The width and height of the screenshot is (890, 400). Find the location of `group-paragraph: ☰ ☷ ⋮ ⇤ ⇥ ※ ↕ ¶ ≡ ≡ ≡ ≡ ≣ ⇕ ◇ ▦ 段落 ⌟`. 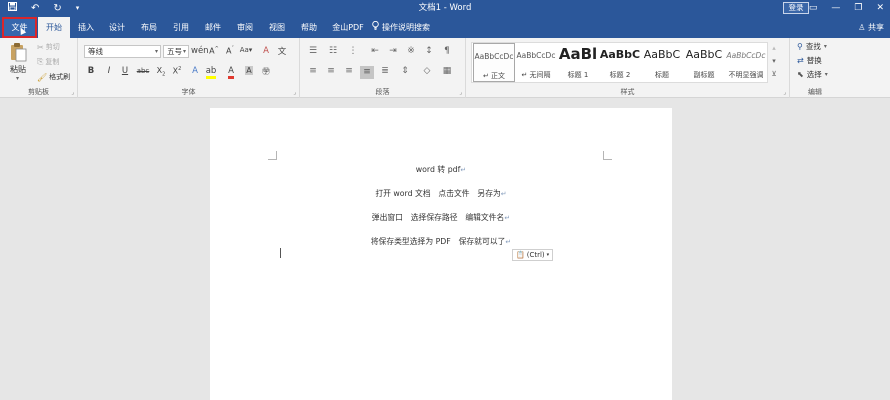

group-paragraph: ☰ ☷ ⋮ ⇤ ⇥ ※ ↕ ¶ ≡ ≡ ≡ ≡ ≣ ⇕ ◇ ▦ 段落 ⌟ is located at coordinates (383, 68).